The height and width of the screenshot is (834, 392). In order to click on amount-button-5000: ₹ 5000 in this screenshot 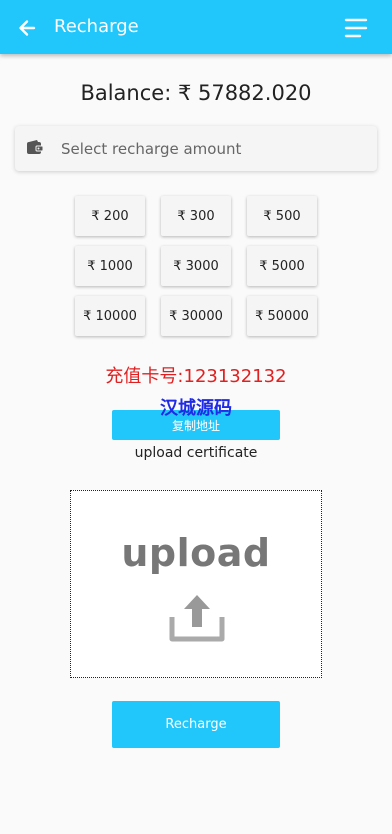, I will do `click(282, 266)`.